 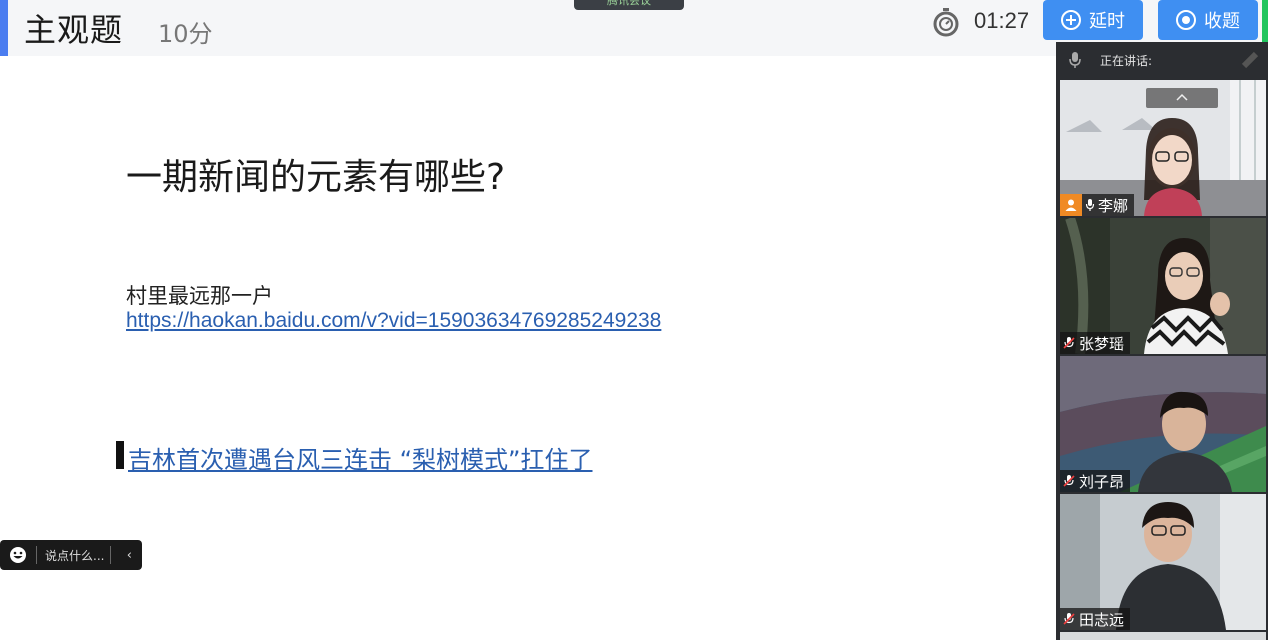 What do you see at coordinates (1222, 21) in the screenshot?
I see `collect-answers-label: 收题` at bounding box center [1222, 21].